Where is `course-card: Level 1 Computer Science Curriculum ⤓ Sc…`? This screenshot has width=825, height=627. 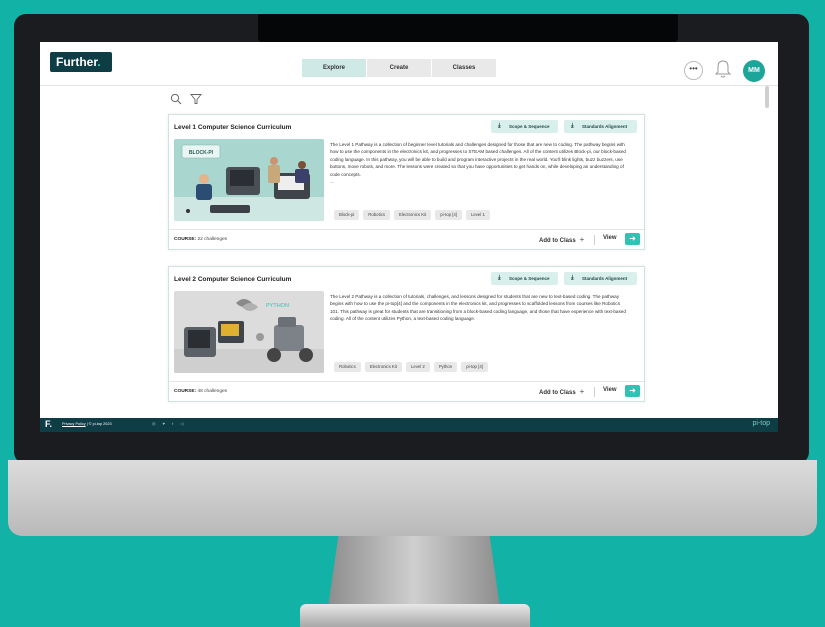 course-card: Level 1 Computer Science Curriculum ⤓ Sc… is located at coordinates (406, 182).